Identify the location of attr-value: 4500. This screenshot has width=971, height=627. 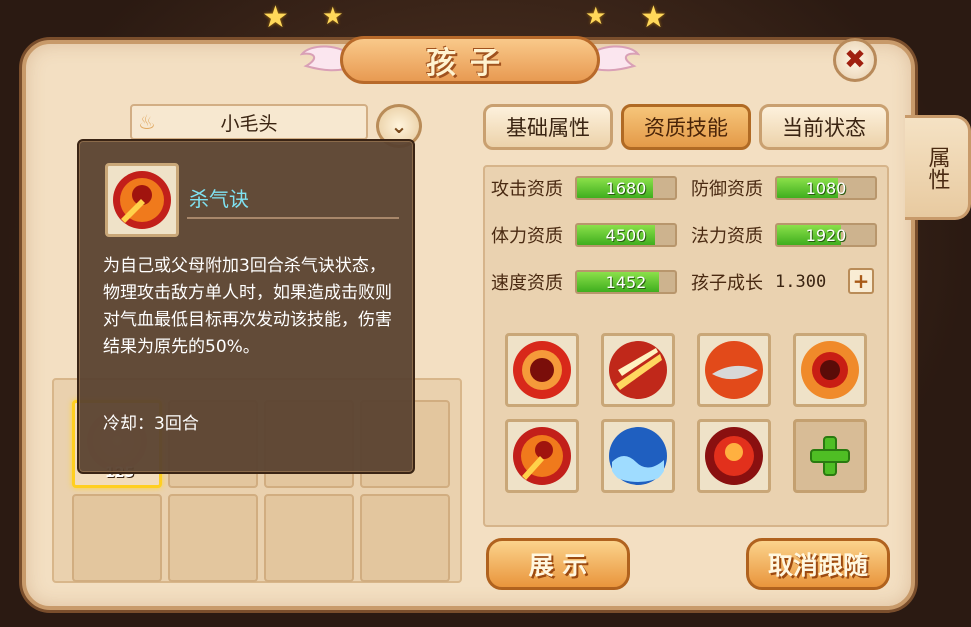
(626, 235).